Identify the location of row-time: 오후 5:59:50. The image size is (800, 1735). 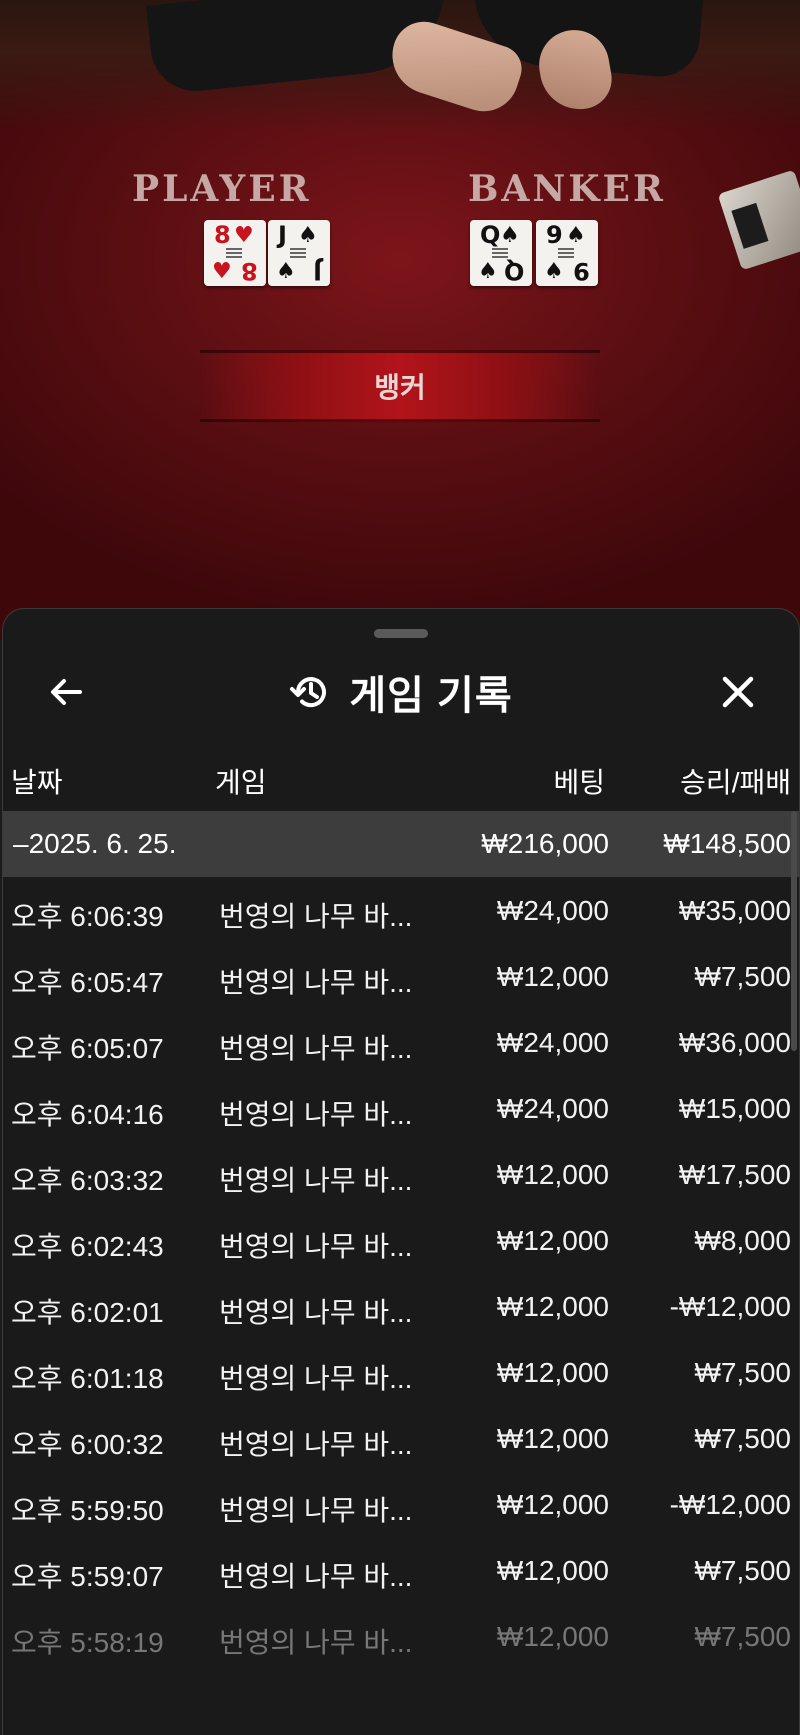
(87, 1510).